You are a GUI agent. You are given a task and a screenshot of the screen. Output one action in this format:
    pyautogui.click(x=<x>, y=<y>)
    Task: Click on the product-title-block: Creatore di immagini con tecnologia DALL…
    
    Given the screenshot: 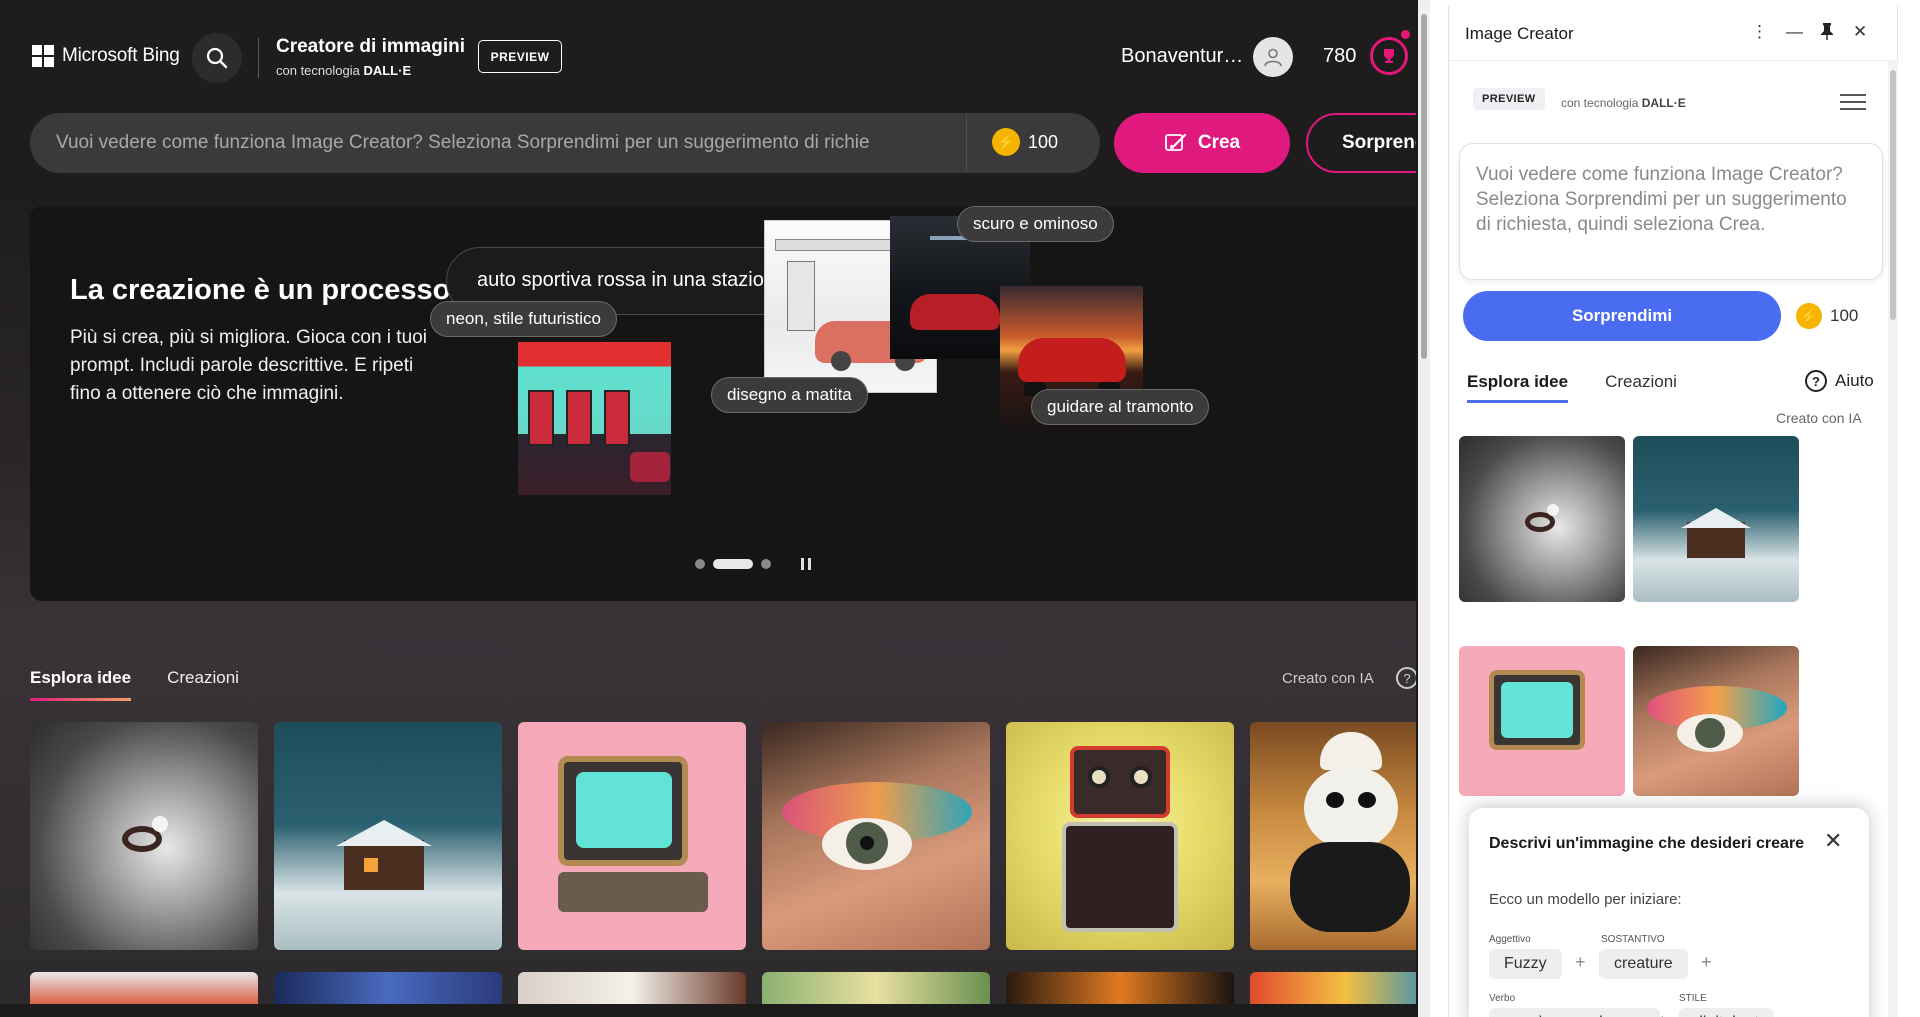 What is the action you would take?
    pyautogui.click(x=370, y=57)
    